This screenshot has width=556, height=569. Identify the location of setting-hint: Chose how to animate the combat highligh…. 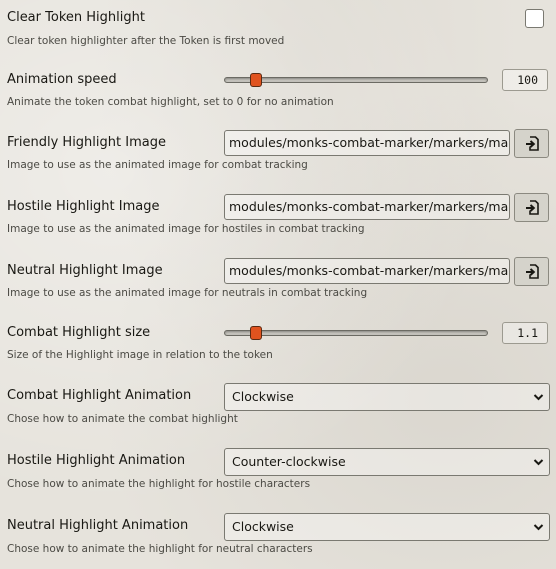
(122, 419).